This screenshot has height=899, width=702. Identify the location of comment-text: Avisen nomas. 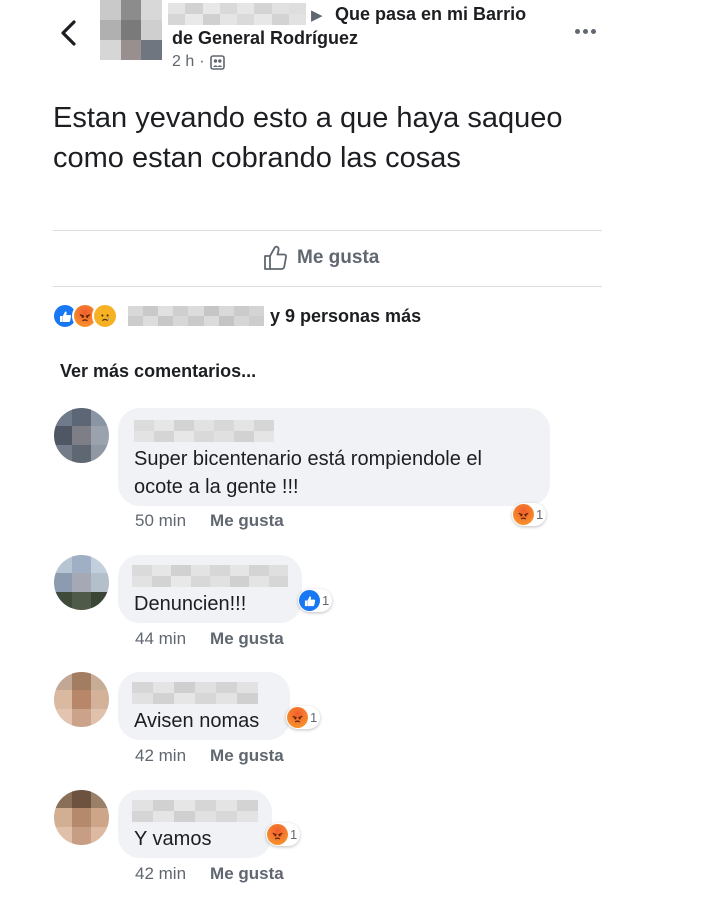
(197, 721).